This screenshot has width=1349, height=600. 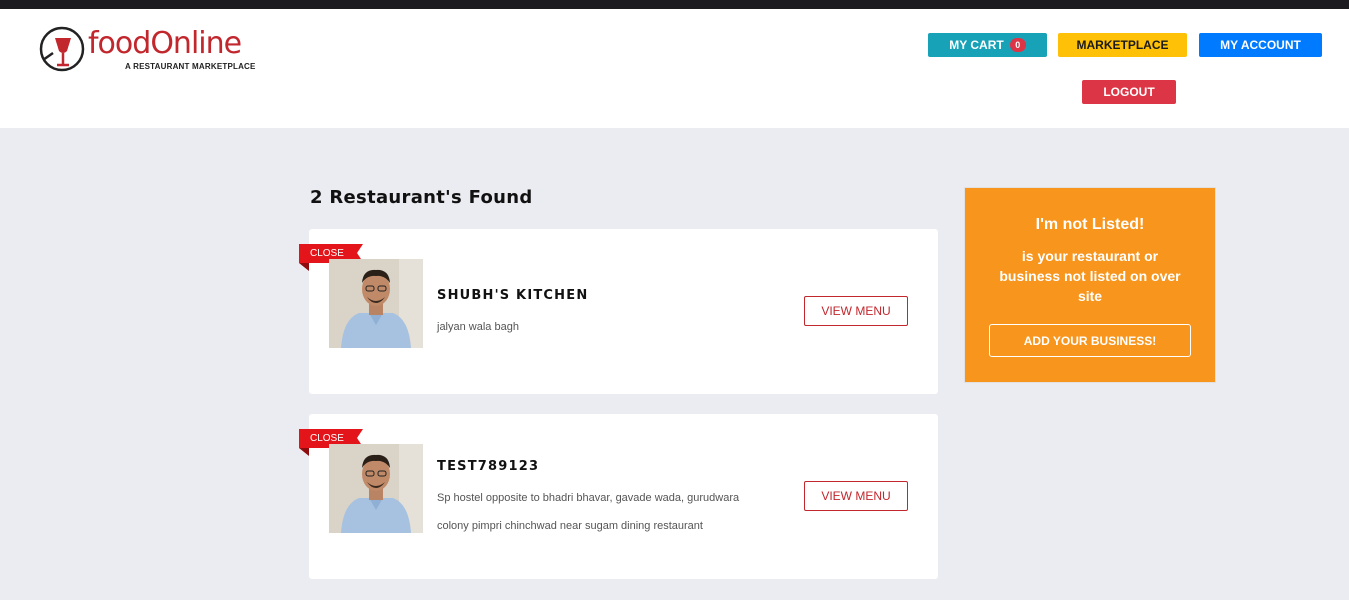 What do you see at coordinates (1122, 45) in the screenshot?
I see `marketplace-button: MARKETPLACE` at bounding box center [1122, 45].